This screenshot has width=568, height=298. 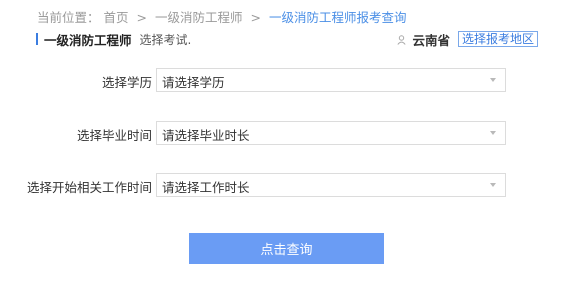 What do you see at coordinates (114, 135) in the screenshot?
I see `graduation-label: 选择毕业时间` at bounding box center [114, 135].